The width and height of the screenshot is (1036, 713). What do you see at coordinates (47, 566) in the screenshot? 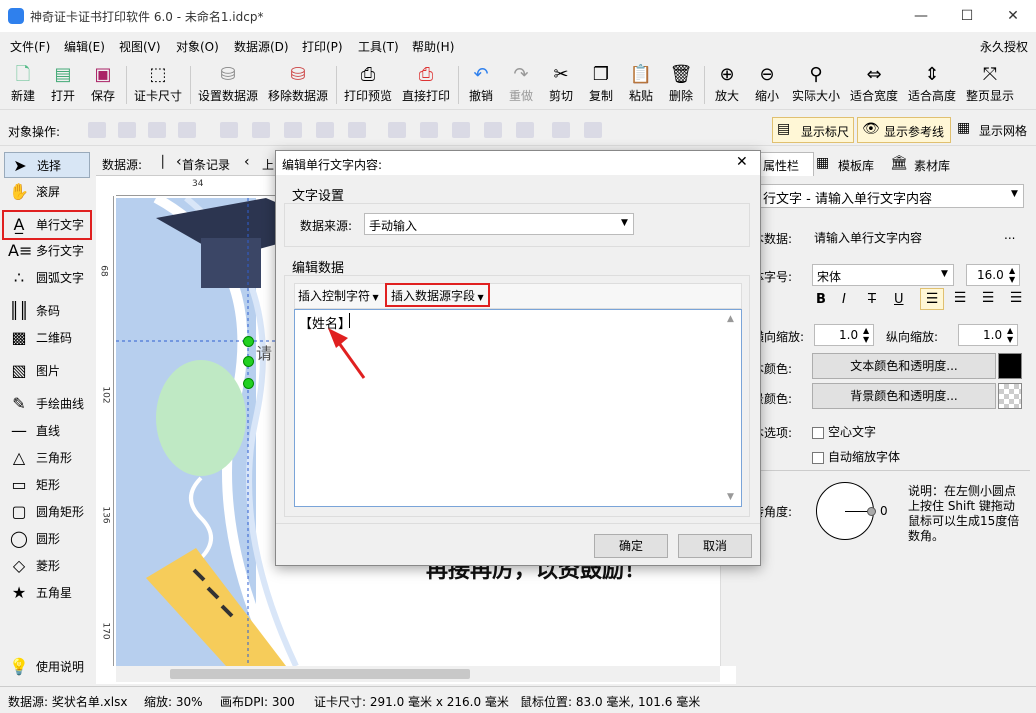
I see `tool-diamond: ◇ 菱形` at bounding box center [47, 566].